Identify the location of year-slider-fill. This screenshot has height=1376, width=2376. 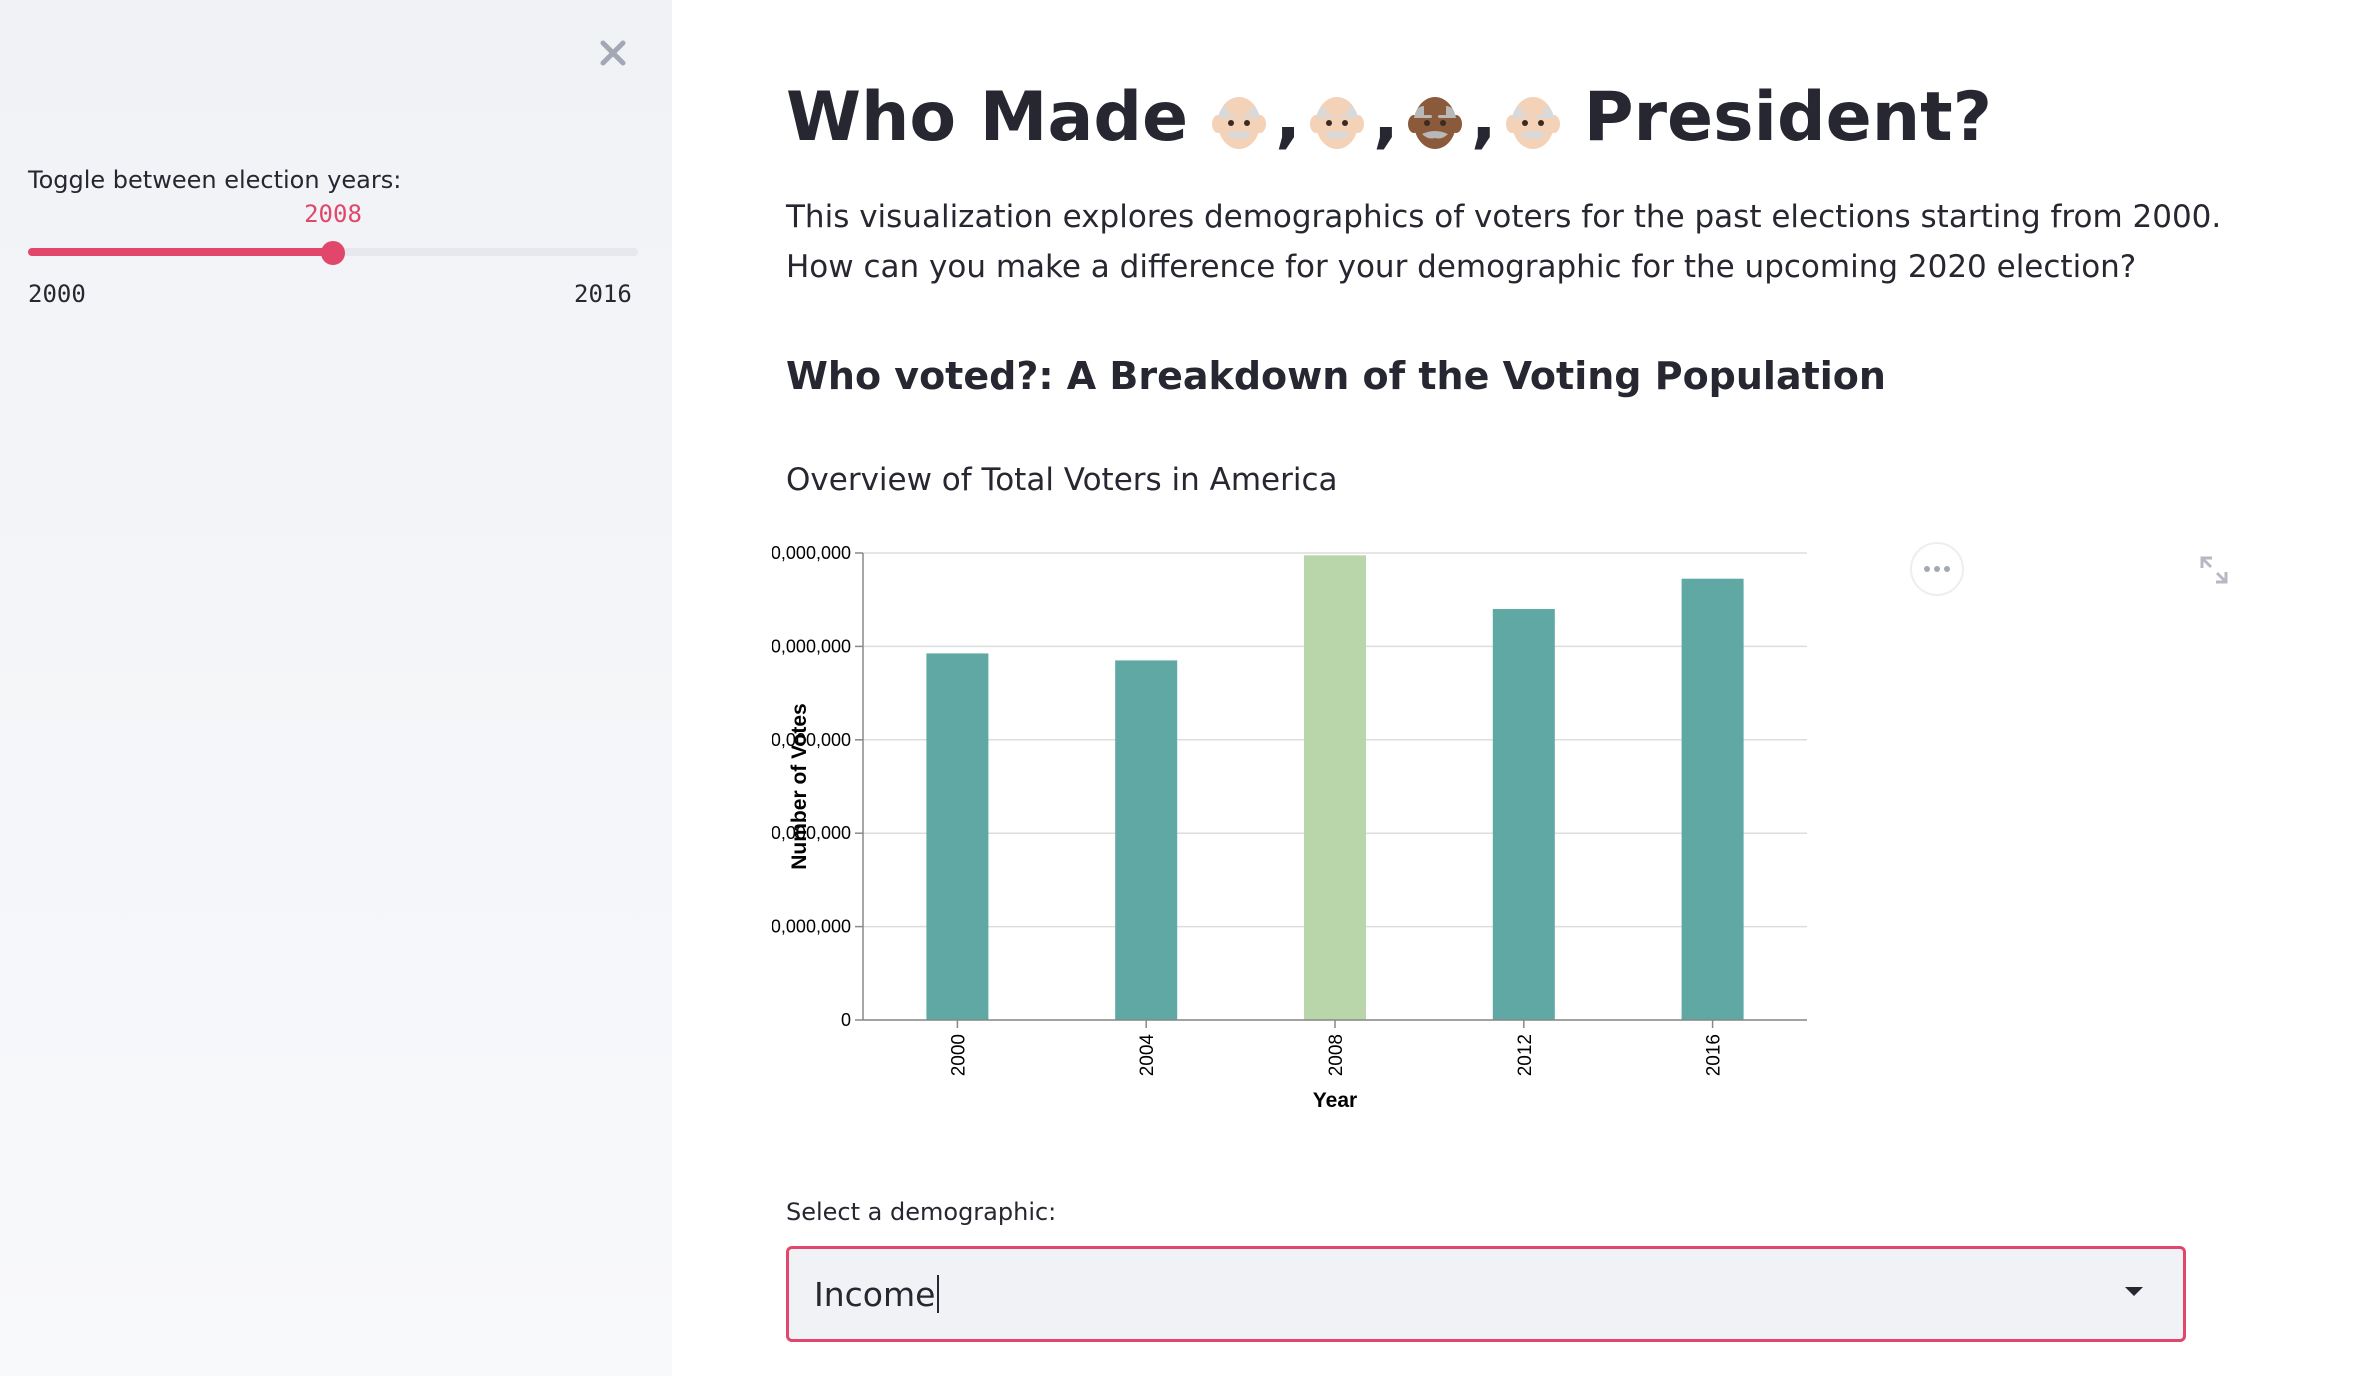
(180, 252).